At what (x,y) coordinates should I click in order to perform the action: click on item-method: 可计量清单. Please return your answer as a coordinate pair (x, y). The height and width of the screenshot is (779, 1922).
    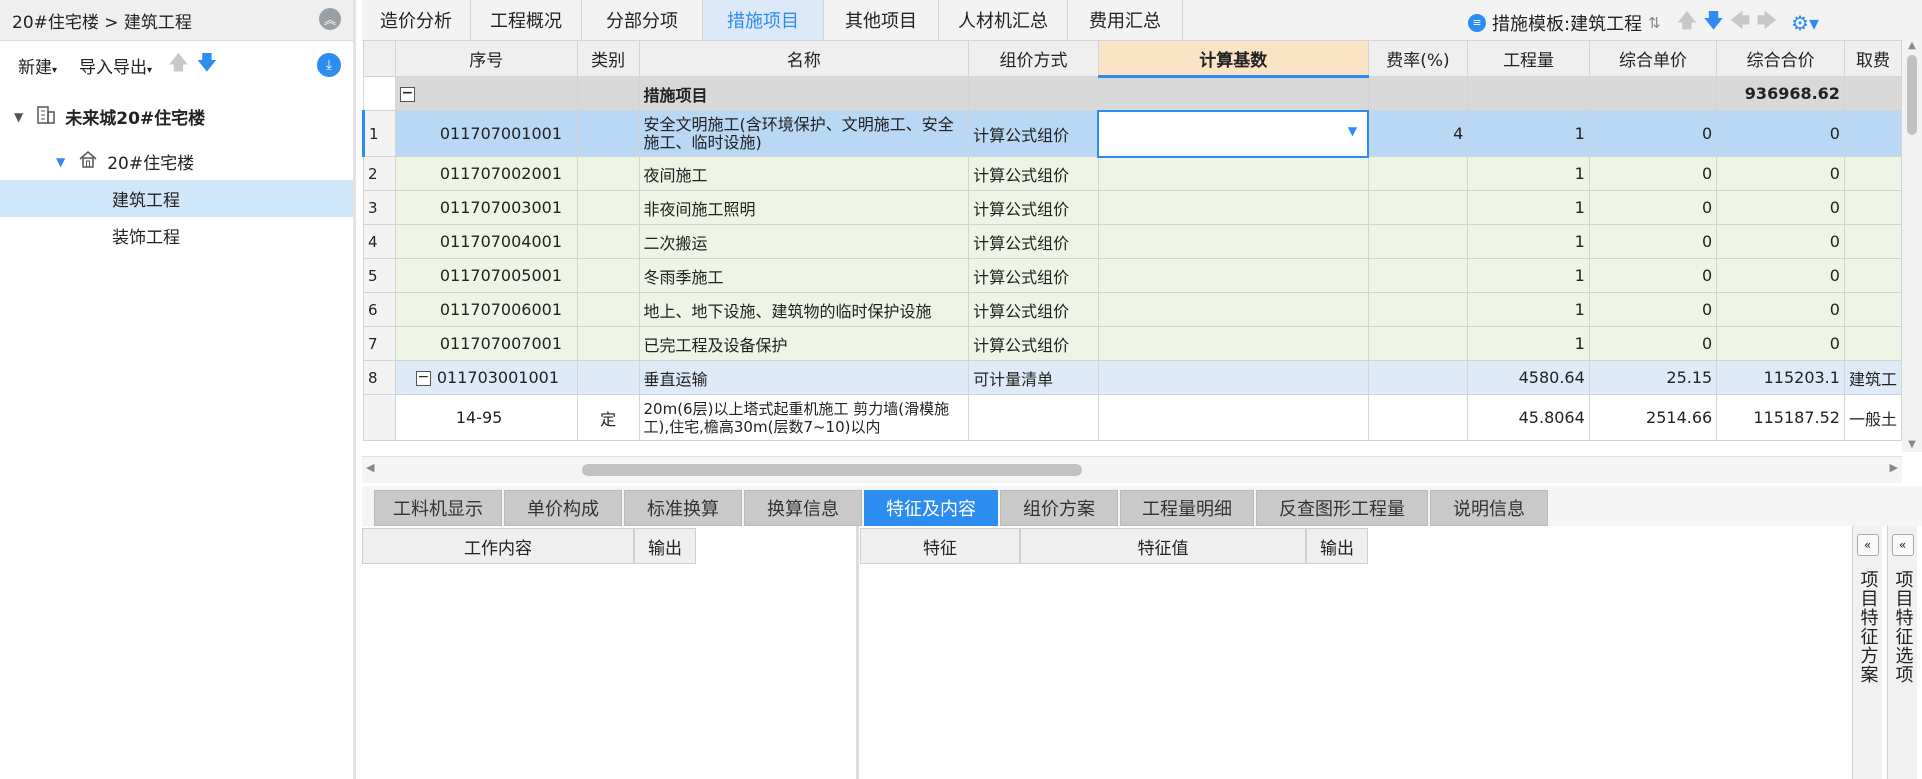
    Looking at the image, I should click on (1033, 377).